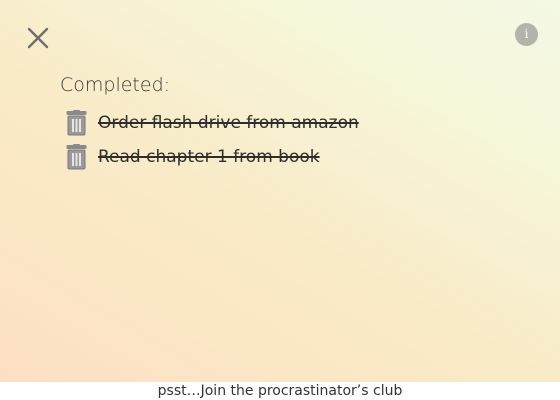 This screenshot has width=560, height=400. What do you see at coordinates (115, 85) in the screenshot?
I see `completed-section-title: Completed:` at bounding box center [115, 85].